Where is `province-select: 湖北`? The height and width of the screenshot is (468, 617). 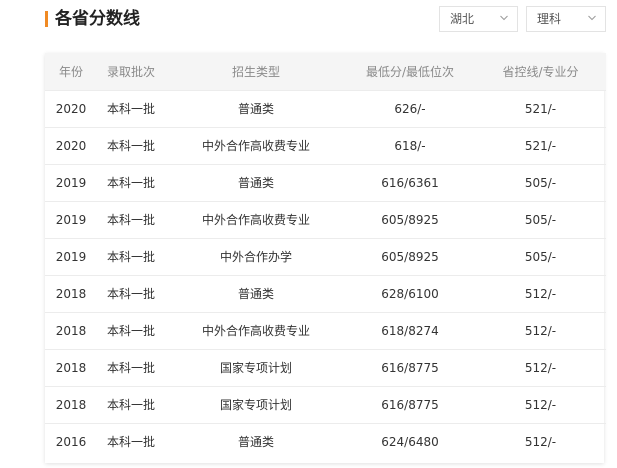
province-select: 湖北 is located at coordinates (478, 19).